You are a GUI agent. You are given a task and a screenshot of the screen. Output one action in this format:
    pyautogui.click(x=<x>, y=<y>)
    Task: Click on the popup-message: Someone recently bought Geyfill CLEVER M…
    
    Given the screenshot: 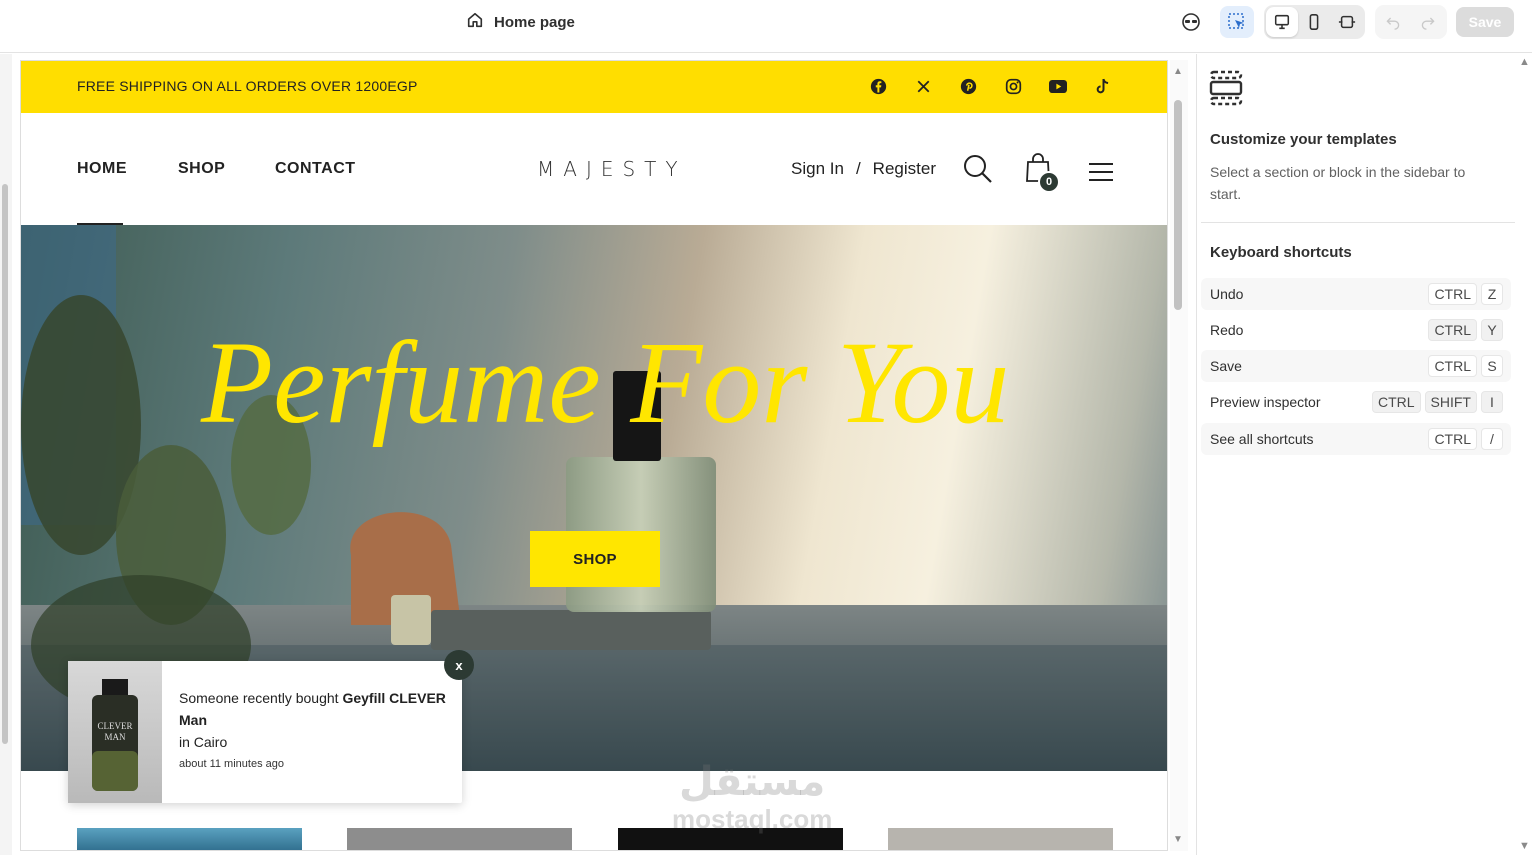 What is the action you would take?
    pyautogui.click(x=314, y=720)
    